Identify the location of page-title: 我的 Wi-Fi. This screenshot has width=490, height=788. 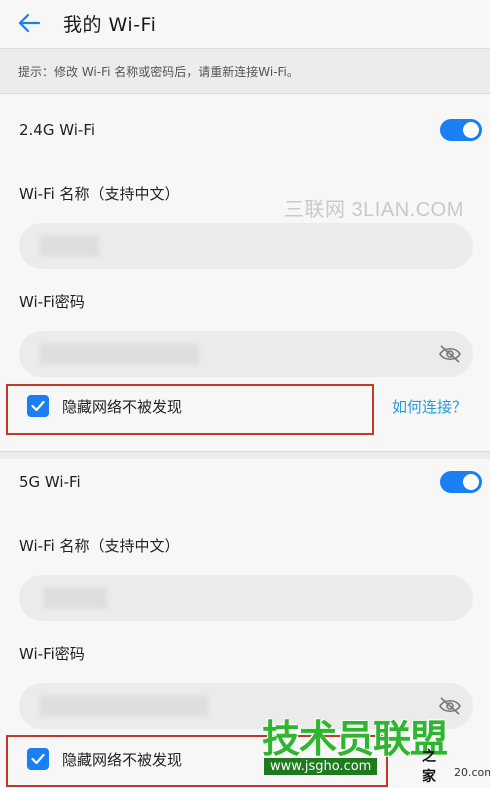
(110, 25).